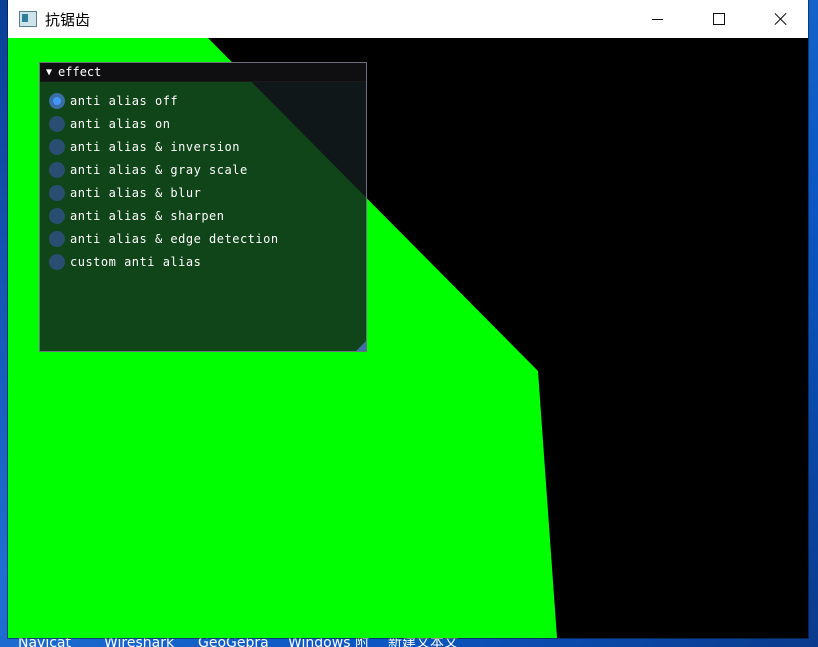 The width and height of the screenshot is (818, 647). What do you see at coordinates (68, 19) in the screenshot?
I see `window-title: 抗锯齿` at bounding box center [68, 19].